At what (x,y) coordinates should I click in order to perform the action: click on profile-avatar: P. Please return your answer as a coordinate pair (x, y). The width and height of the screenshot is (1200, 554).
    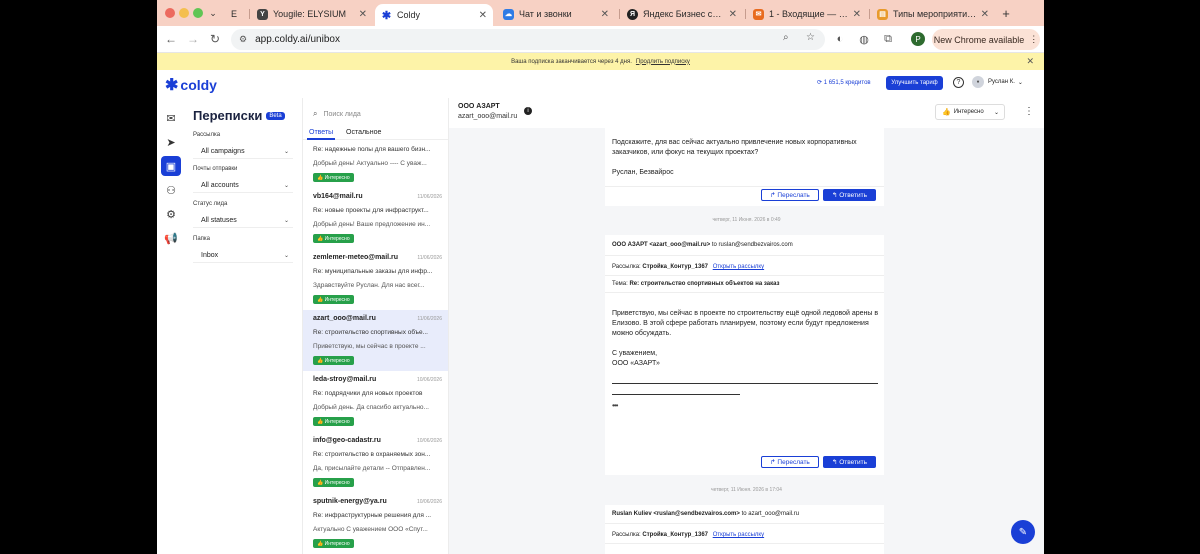
    Looking at the image, I should click on (918, 39).